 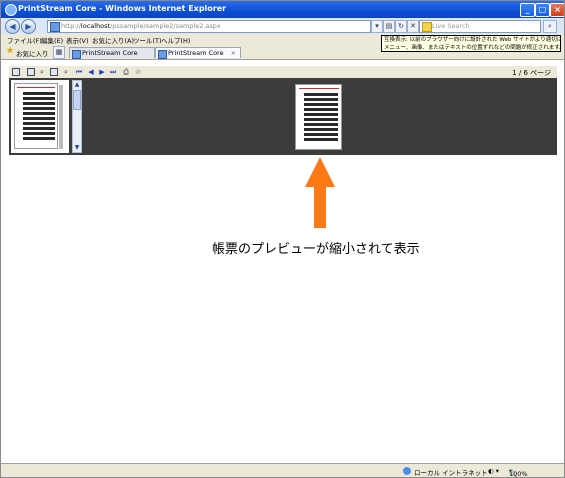 What do you see at coordinates (24, 40) in the screenshot?
I see `menu-file: ファイル(F)` at bounding box center [24, 40].